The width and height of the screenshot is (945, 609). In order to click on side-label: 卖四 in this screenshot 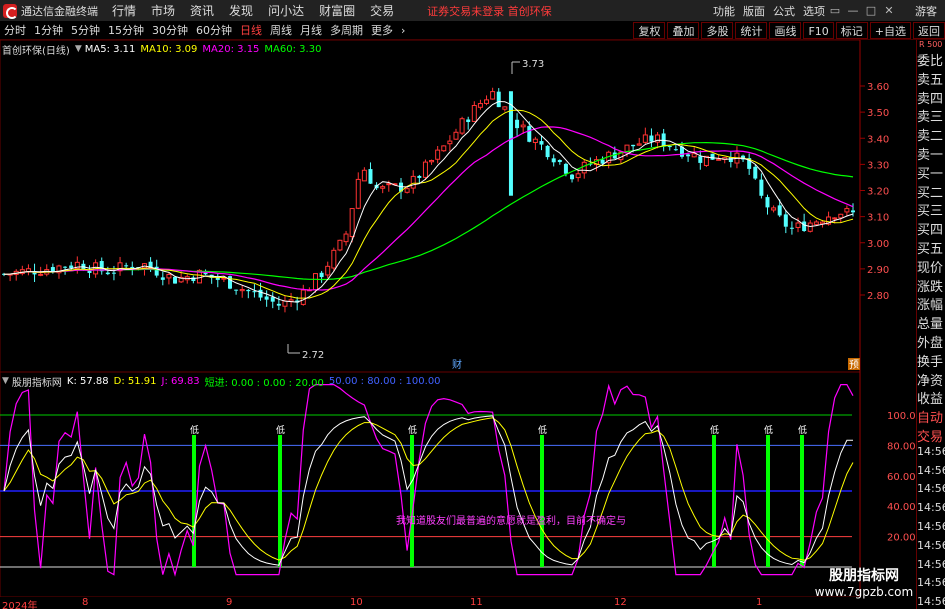, I will do `click(930, 99)`.